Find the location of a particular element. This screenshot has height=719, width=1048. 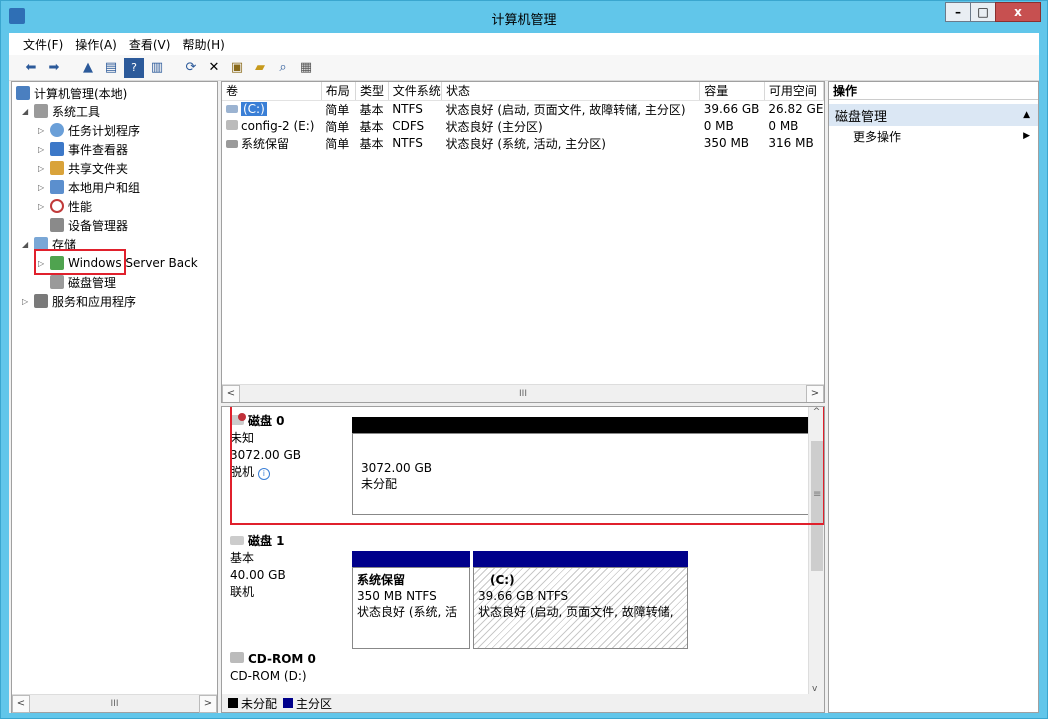

action-pane-icon: ▥ is located at coordinates (157, 68).